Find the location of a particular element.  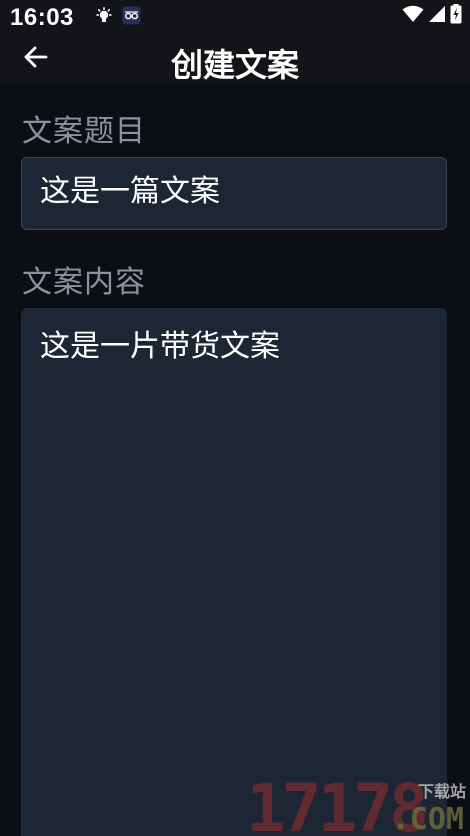

app-bar: 创建文案 is located at coordinates (235, 59).